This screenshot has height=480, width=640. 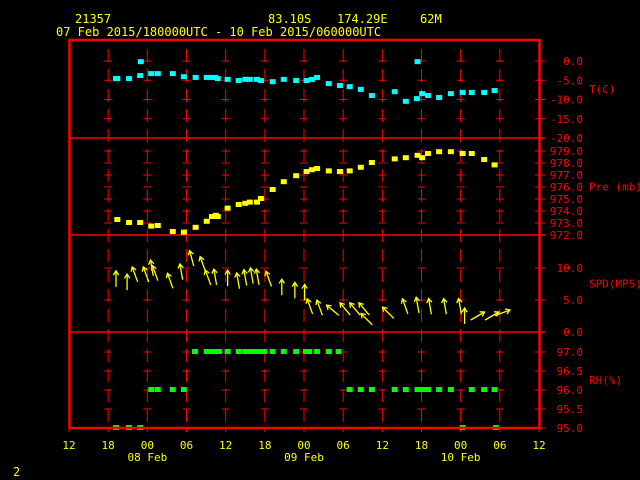 I want to click on y-tick-label: 96.0, so click(x=570, y=390).